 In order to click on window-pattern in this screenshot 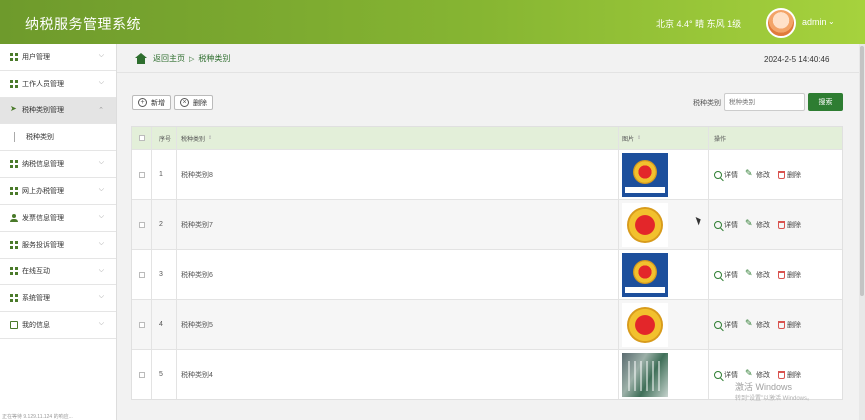, I will do `click(645, 375)`.